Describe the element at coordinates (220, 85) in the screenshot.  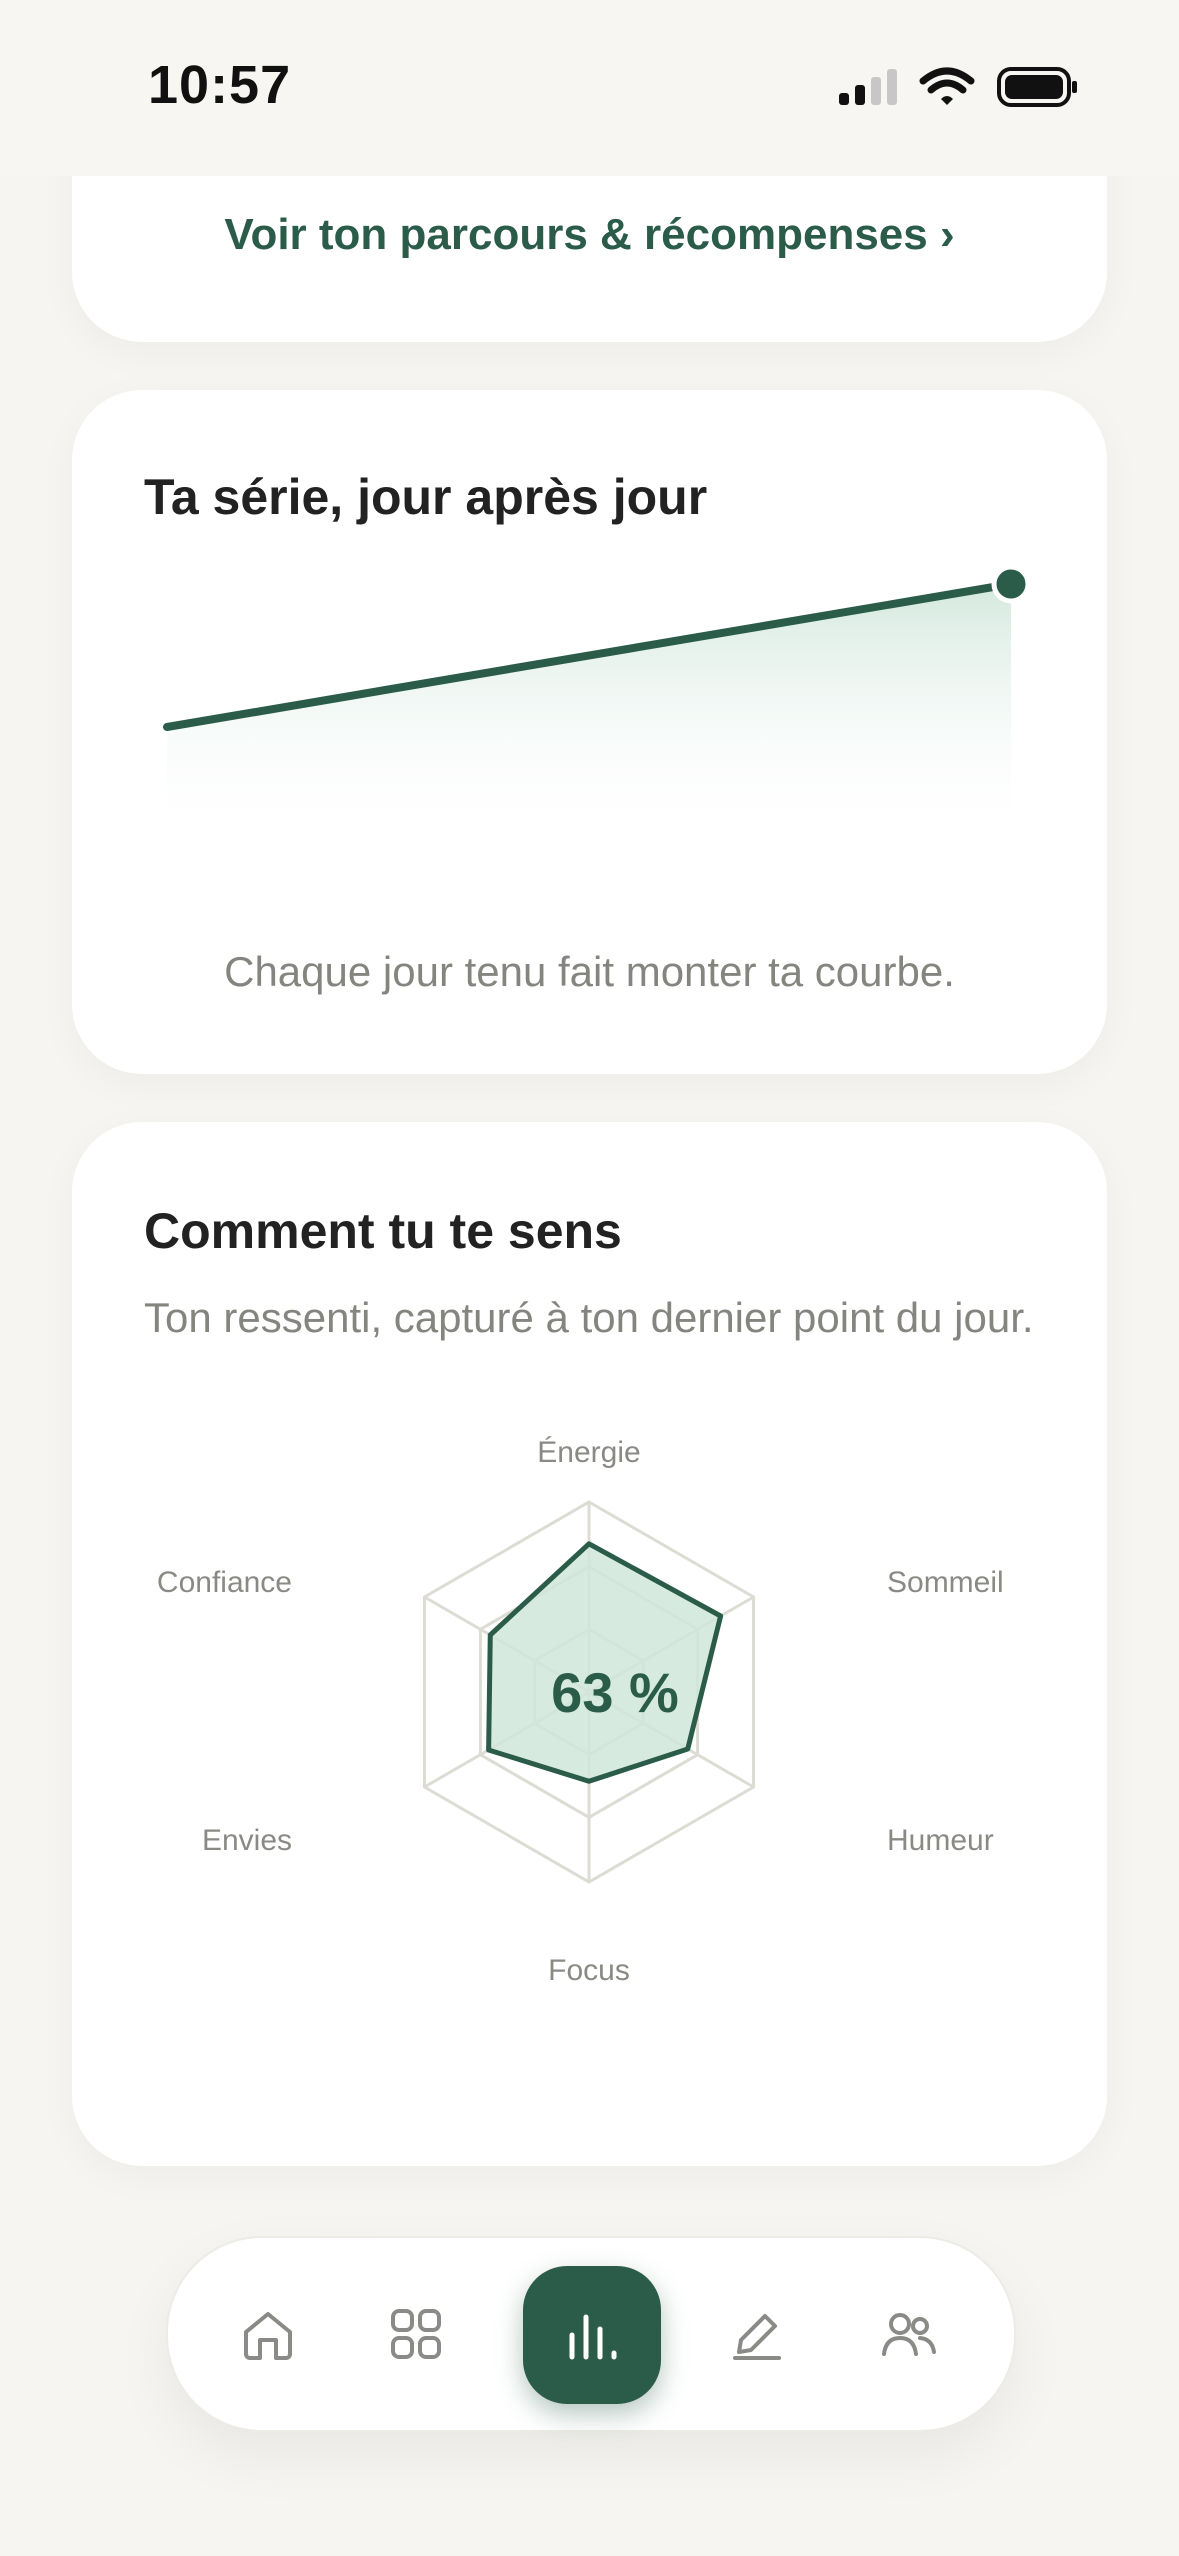
I see `status-time: 10:57` at that location.